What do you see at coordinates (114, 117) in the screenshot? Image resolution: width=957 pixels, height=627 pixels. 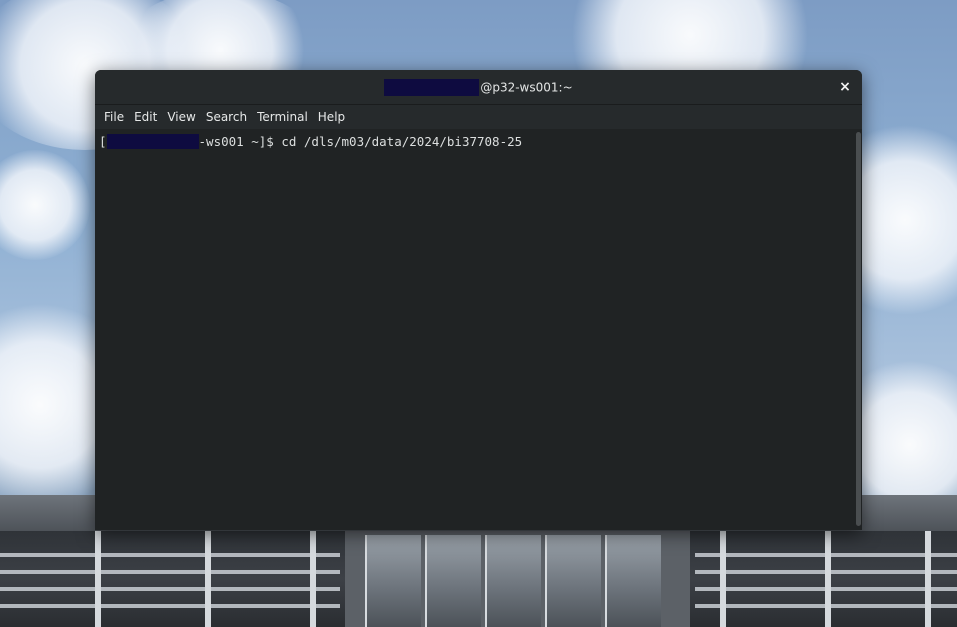 I see `menu-file: File` at bounding box center [114, 117].